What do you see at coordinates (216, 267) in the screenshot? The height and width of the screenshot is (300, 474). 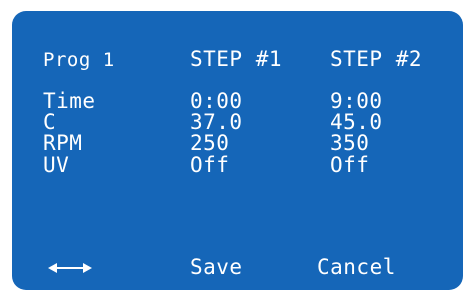 I see `save-button: Save` at bounding box center [216, 267].